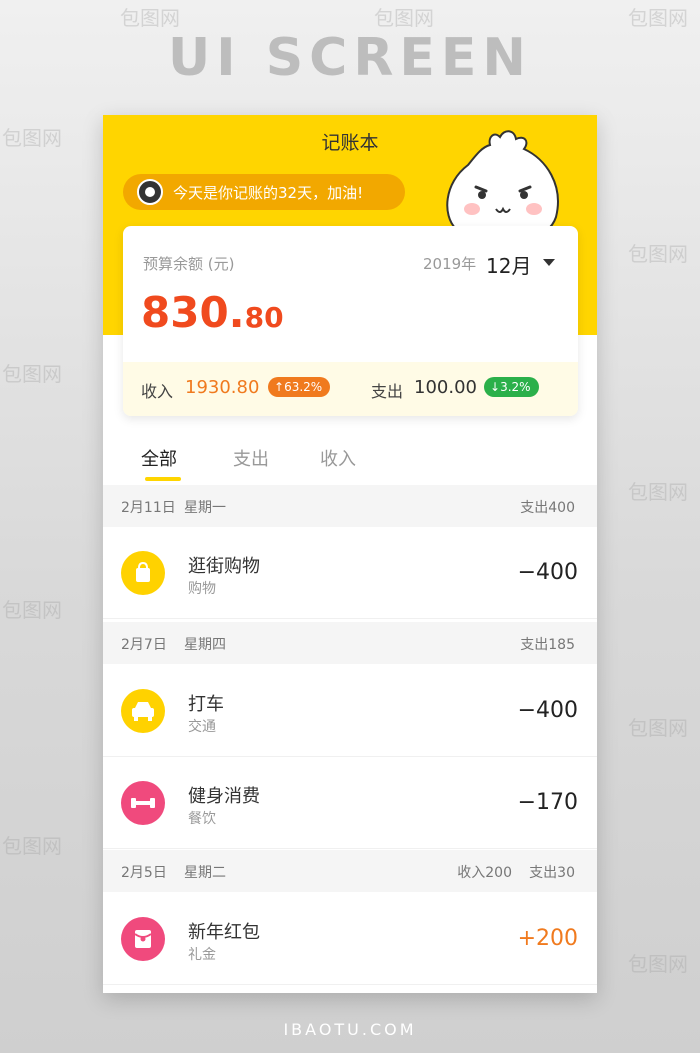 This screenshot has height=1053, width=700. I want to click on car-icon, so click(143, 711).